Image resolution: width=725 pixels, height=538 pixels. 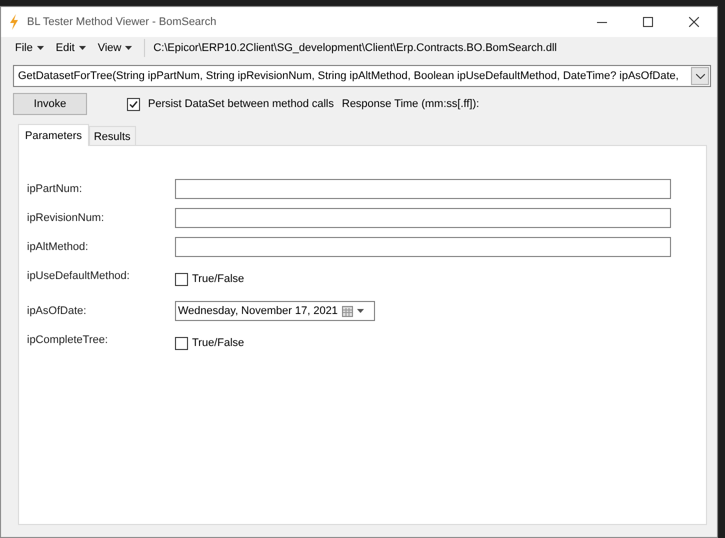 I want to click on window-title: BL Tester Method Viewer - BomSearch, so click(x=122, y=22).